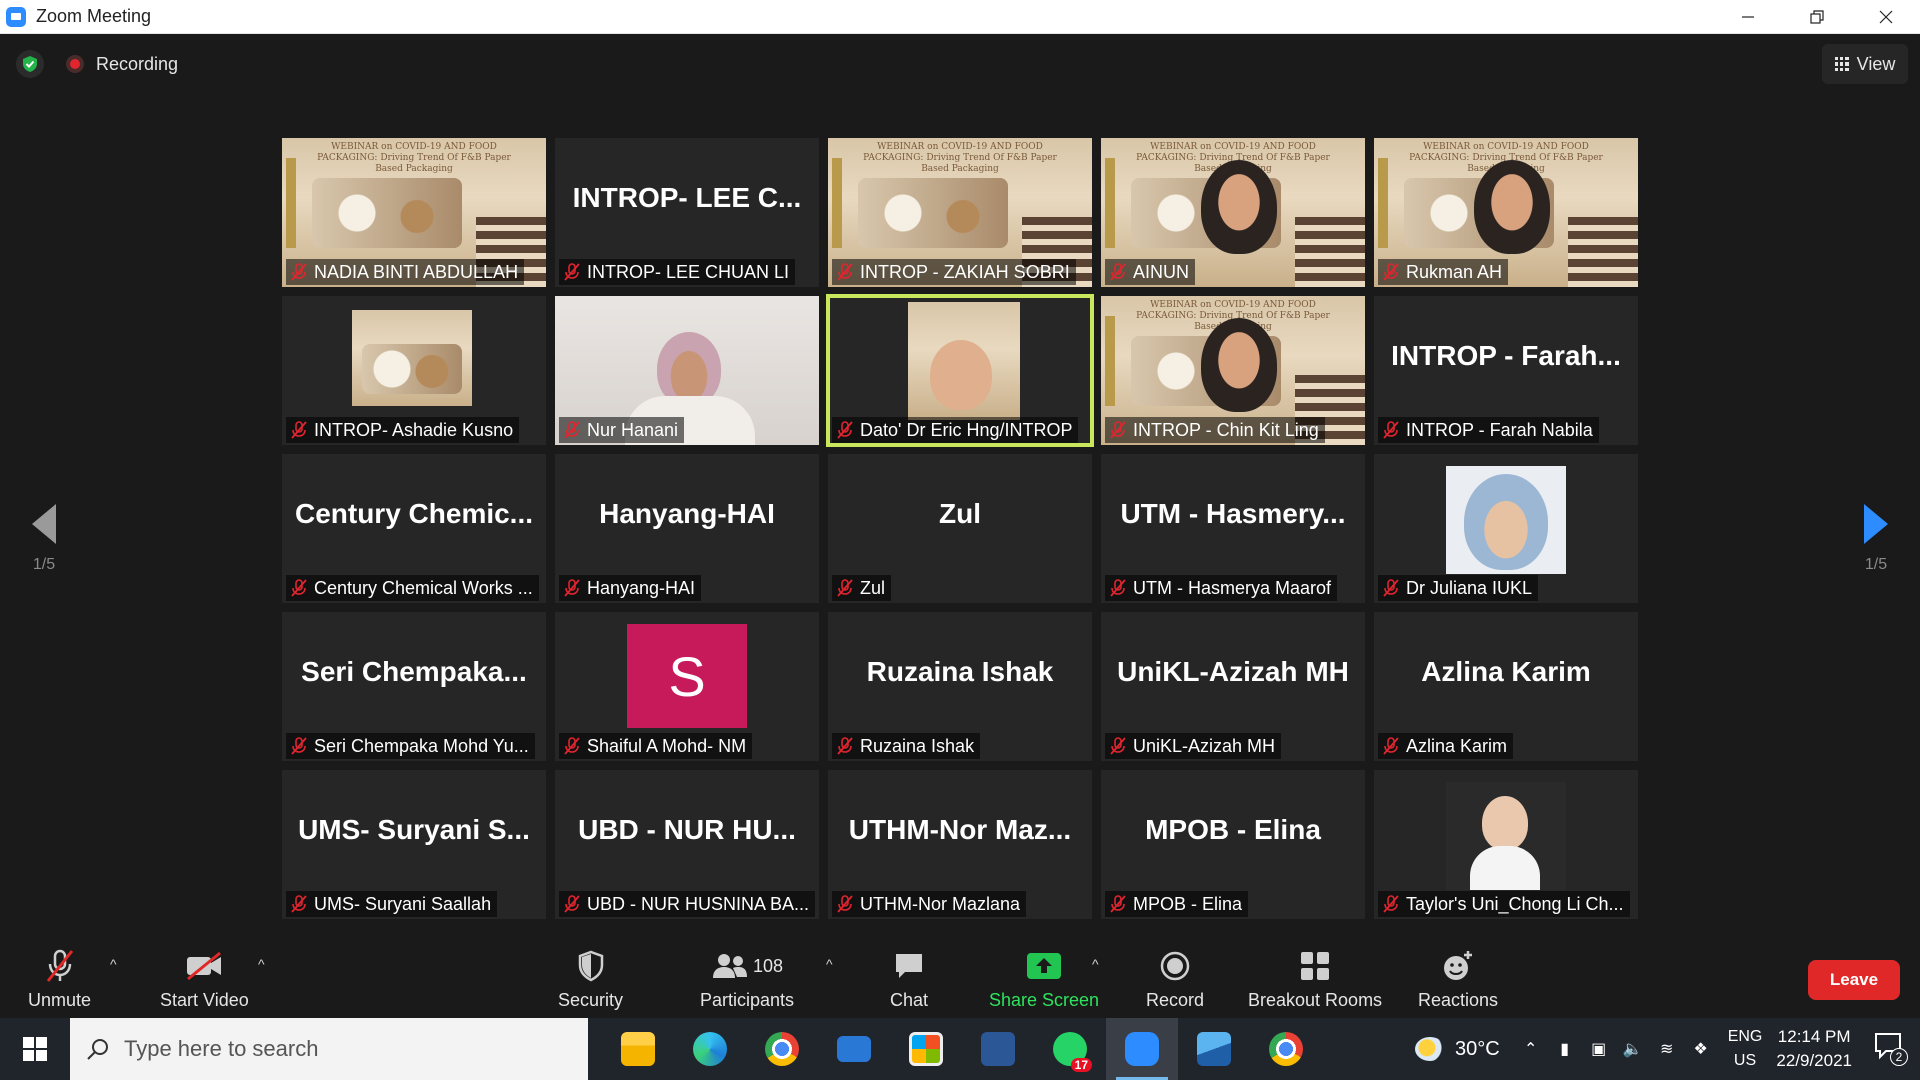 The image size is (1920, 1080). Describe the element at coordinates (1854, 980) in the screenshot. I see `leave-button: Leave` at that location.